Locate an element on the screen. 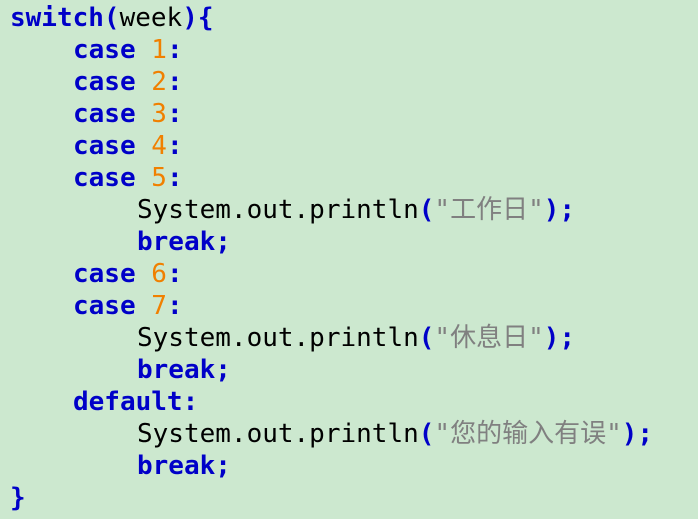 This screenshot has width=698, height=519. case-value: 4 is located at coordinates (159, 146).